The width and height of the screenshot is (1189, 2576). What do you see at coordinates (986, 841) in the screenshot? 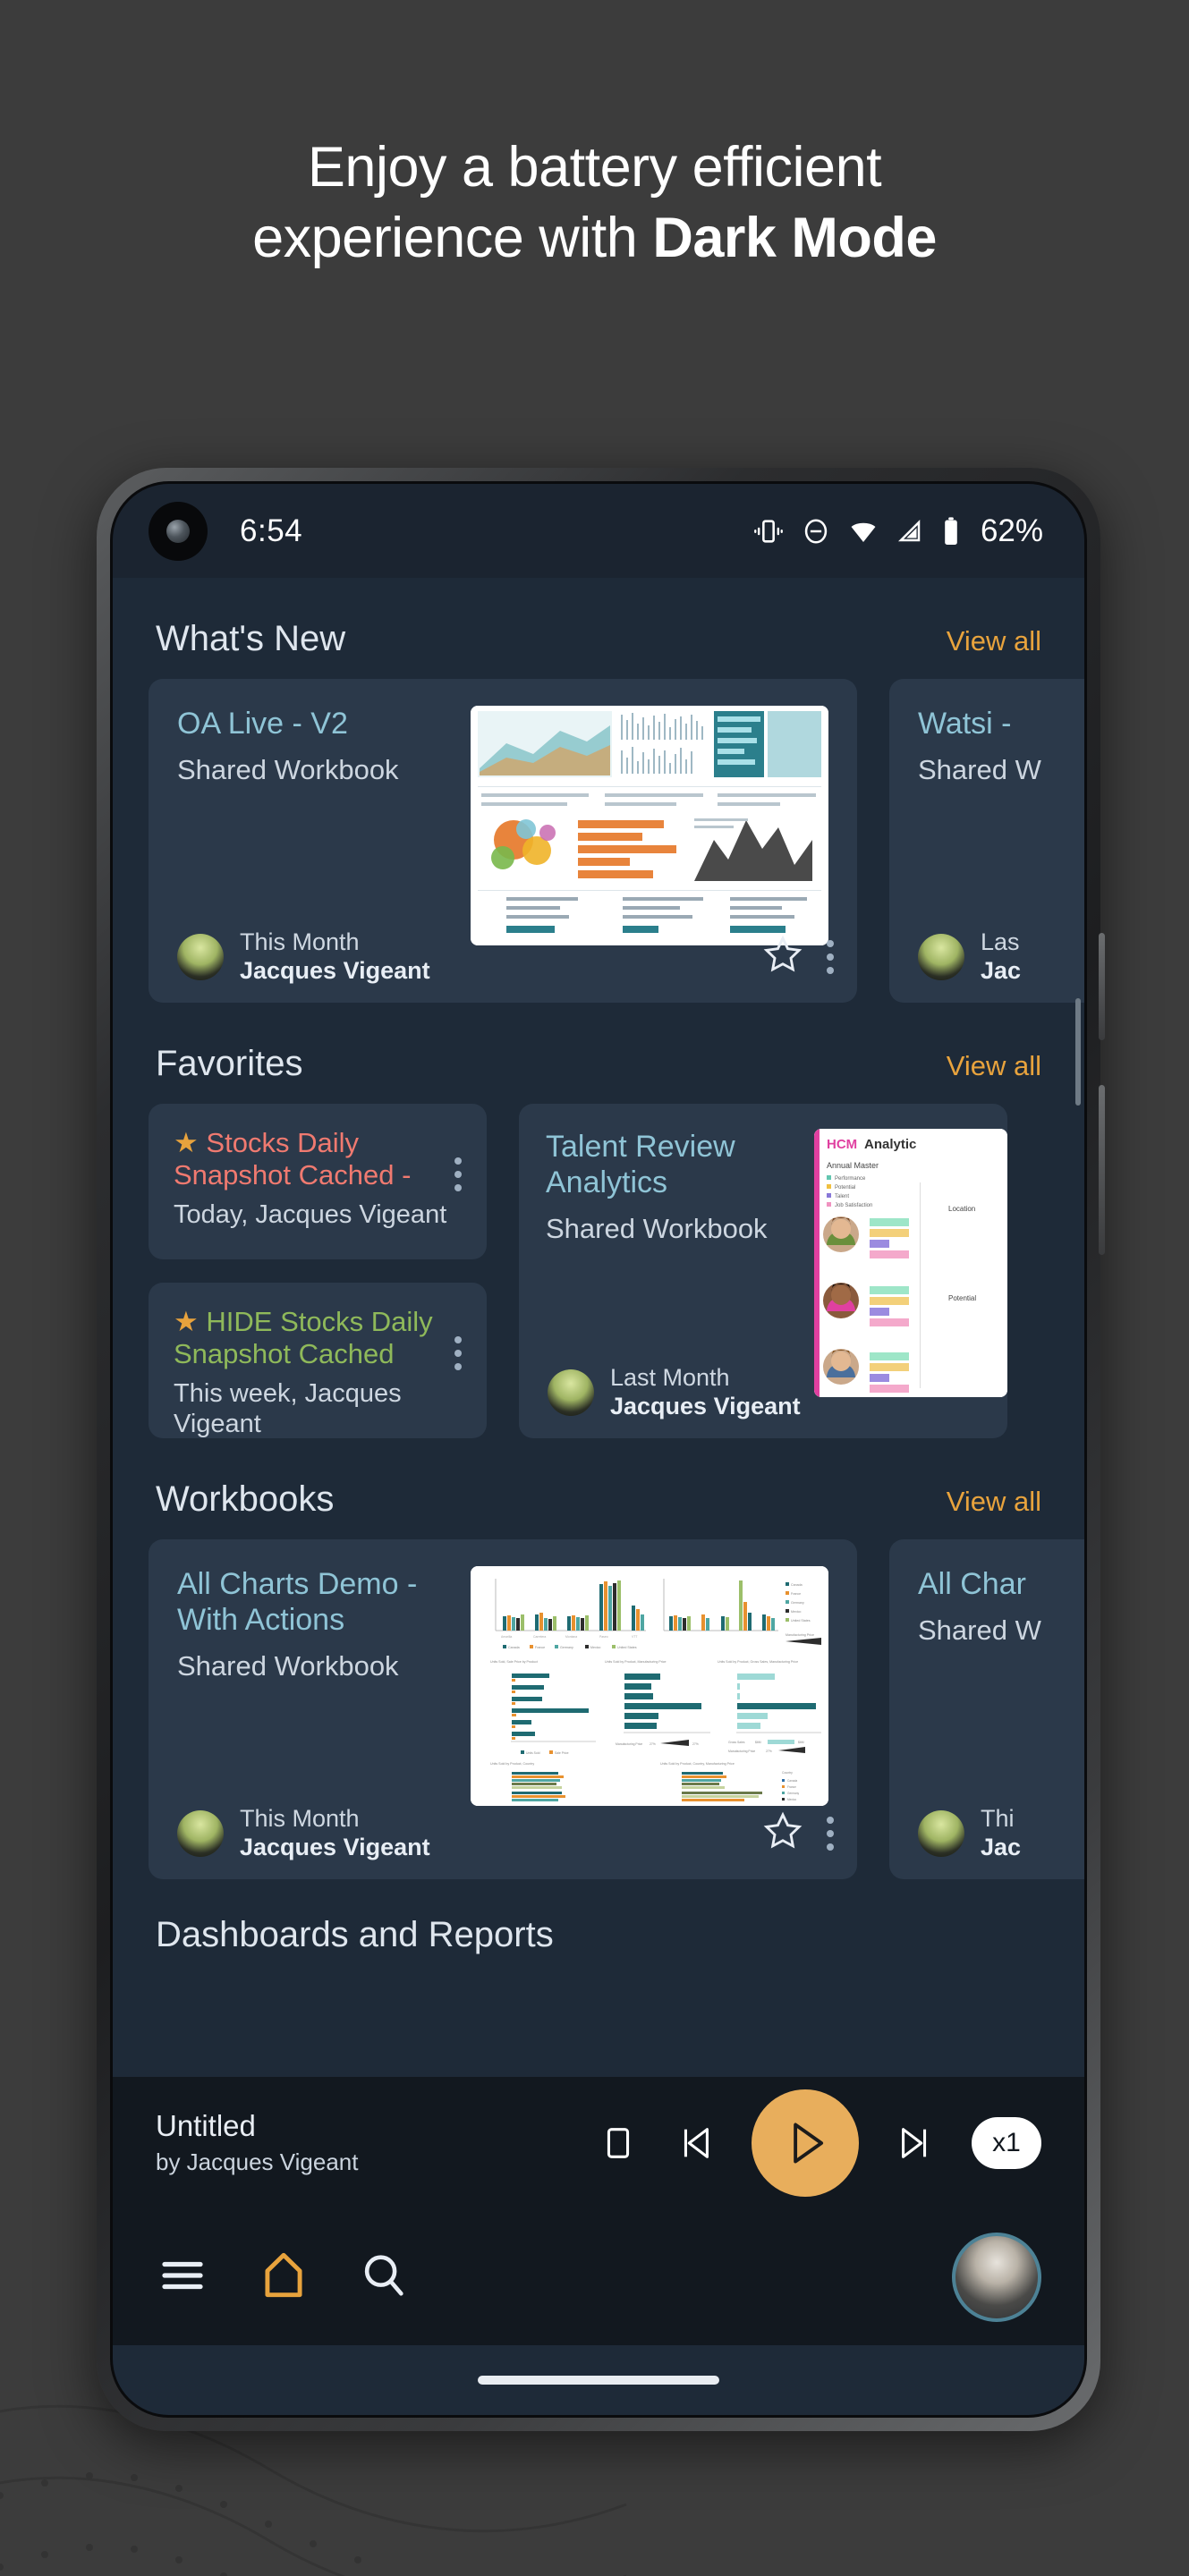
I see `whats-new-card: Watsi - Shared W Las Jac` at bounding box center [986, 841].